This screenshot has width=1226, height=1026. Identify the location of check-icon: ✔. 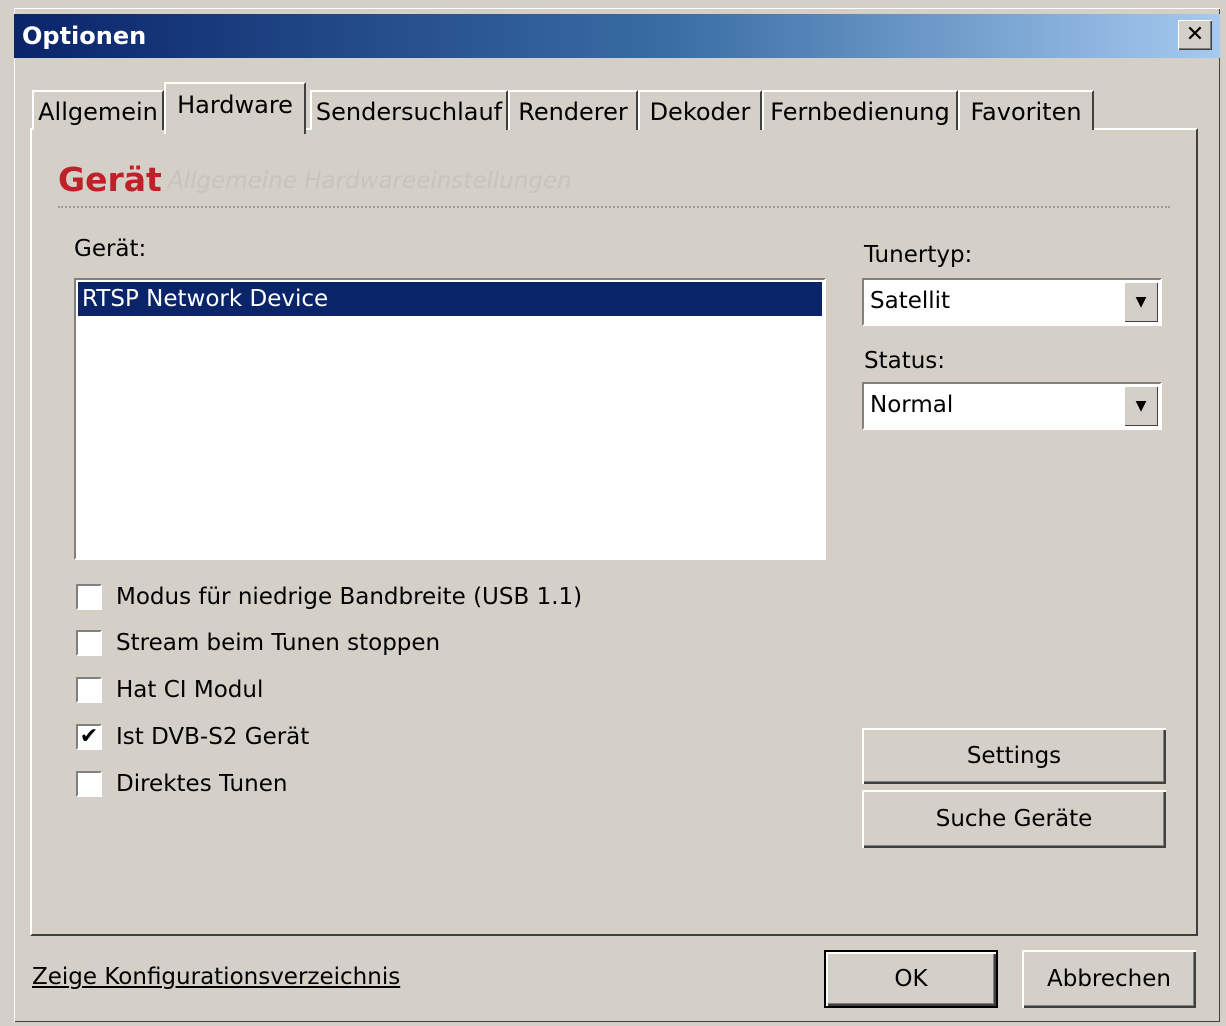
(89, 736).